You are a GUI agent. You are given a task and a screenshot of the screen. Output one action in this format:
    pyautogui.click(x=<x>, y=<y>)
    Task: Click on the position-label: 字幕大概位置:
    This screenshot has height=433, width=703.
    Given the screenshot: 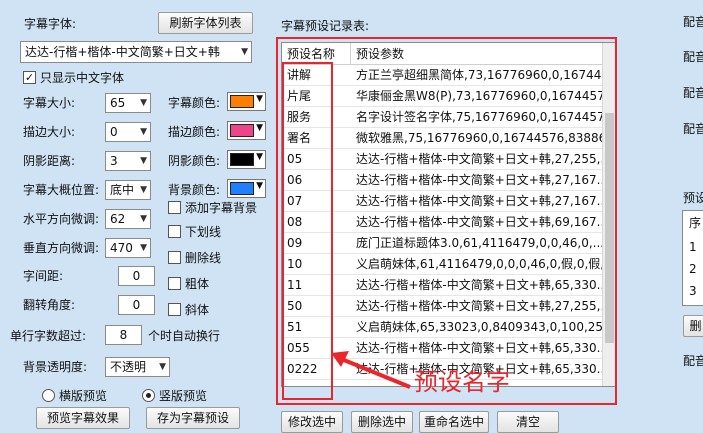 What is the action you would take?
    pyautogui.click(x=61, y=190)
    